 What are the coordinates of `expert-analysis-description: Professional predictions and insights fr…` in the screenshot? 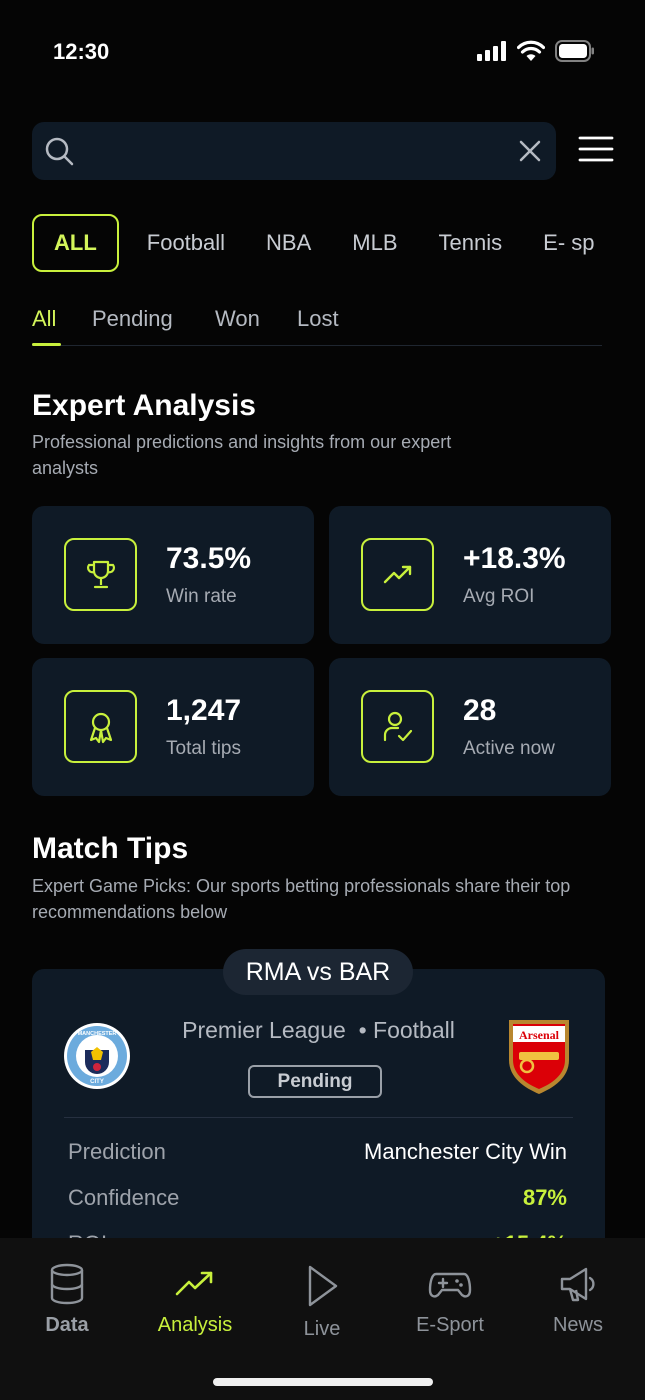 It's located at (242, 455).